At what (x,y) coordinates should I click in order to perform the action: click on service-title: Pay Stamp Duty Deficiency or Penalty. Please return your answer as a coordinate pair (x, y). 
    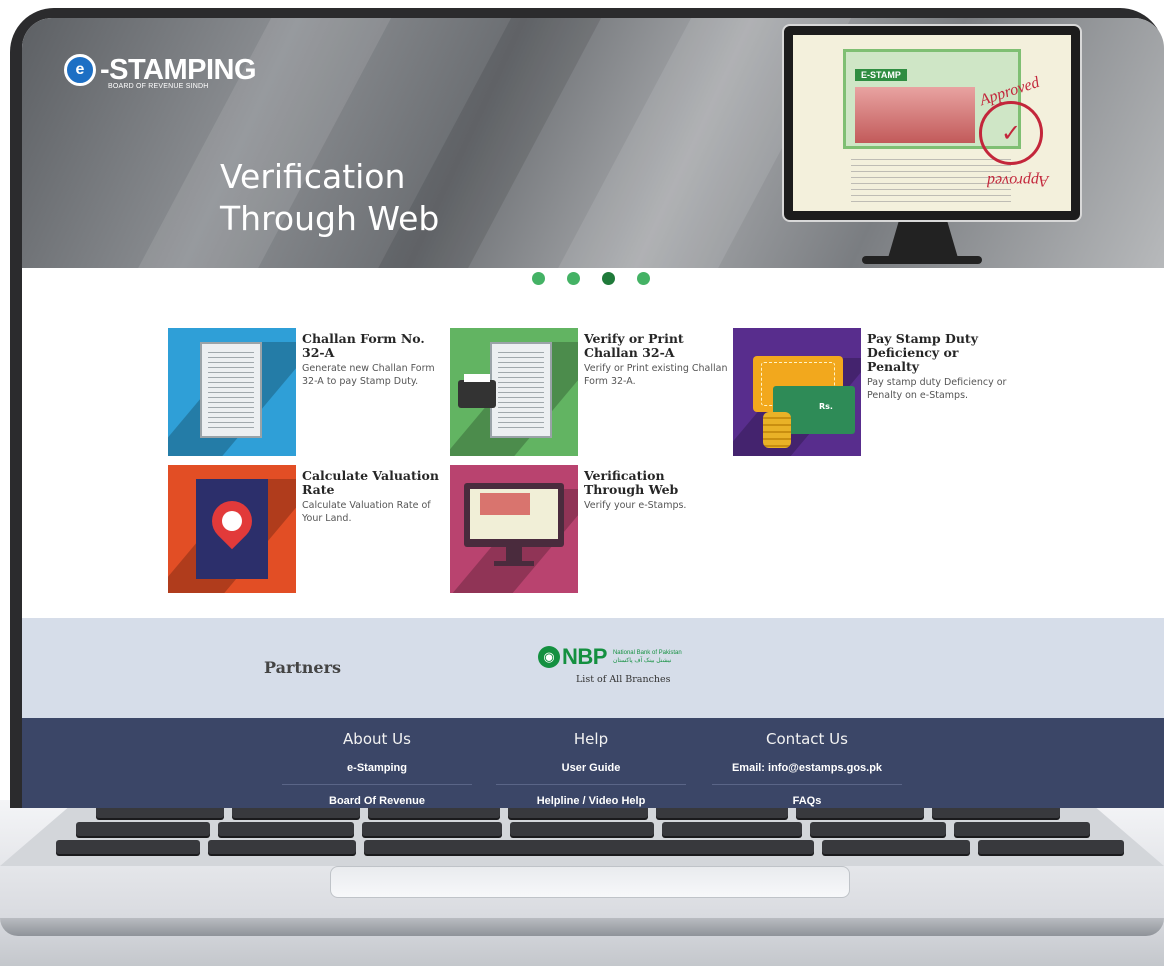
    Looking at the image, I should click on (939, 353).